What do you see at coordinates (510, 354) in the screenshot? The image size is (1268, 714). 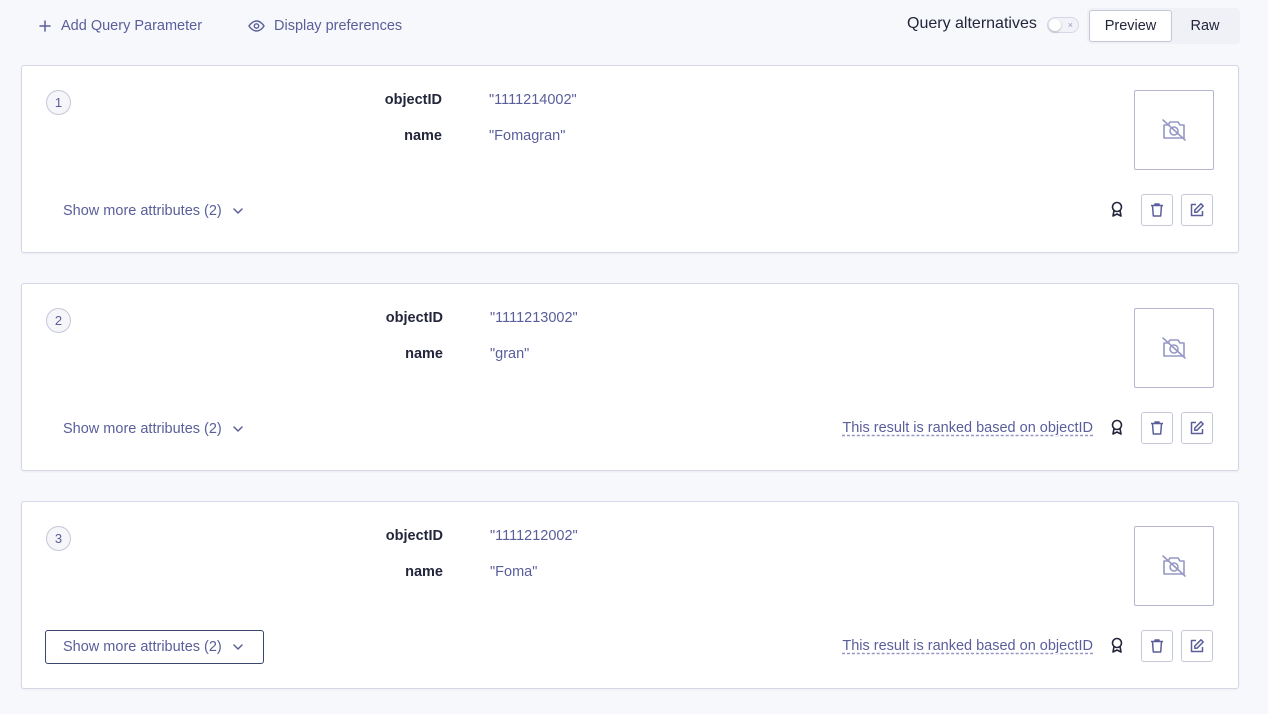 I see `attribute-value: "gran"` at bounding box center [510, 354].